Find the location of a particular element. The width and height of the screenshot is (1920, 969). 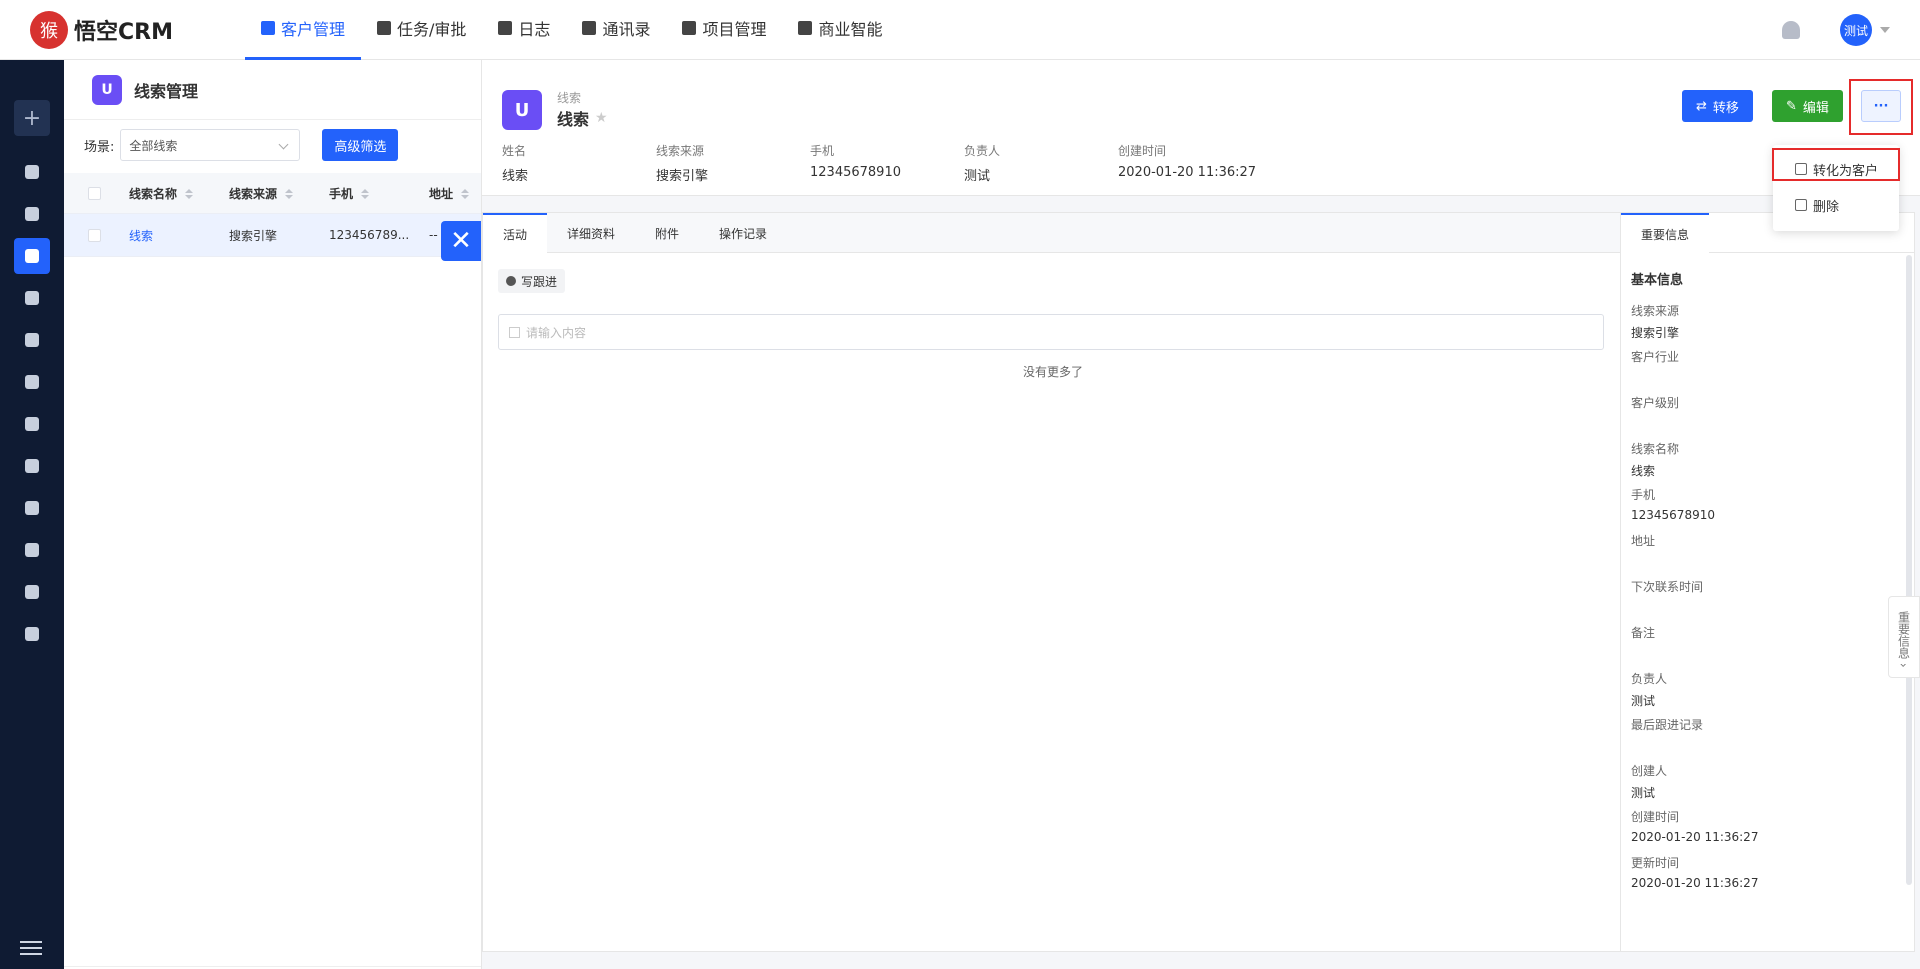

sidebar-item-contracts is located at coordinates (32, 508).